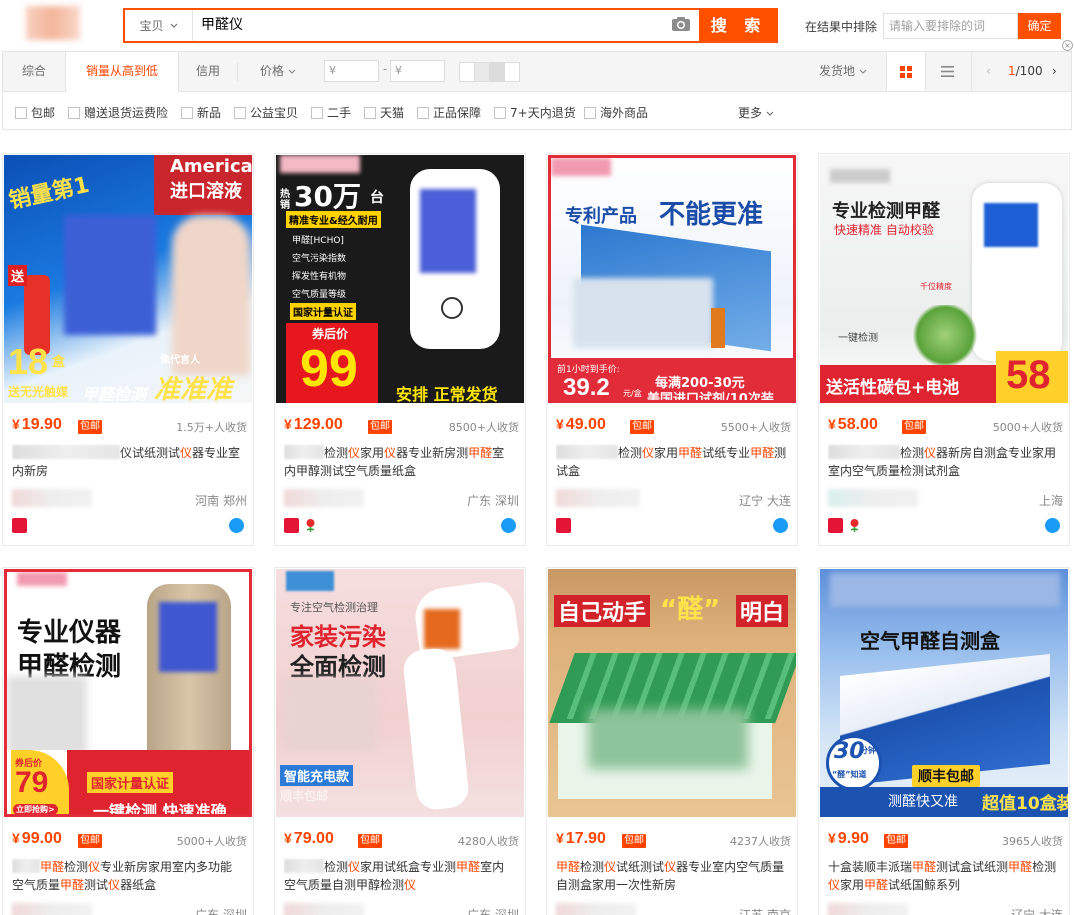 This screenshot has width=1074, height=915. What do you see at coordinates (1039, 26) in the screenshot?
I see `confirm-button: 确定` at bounding box center [1039, 26].